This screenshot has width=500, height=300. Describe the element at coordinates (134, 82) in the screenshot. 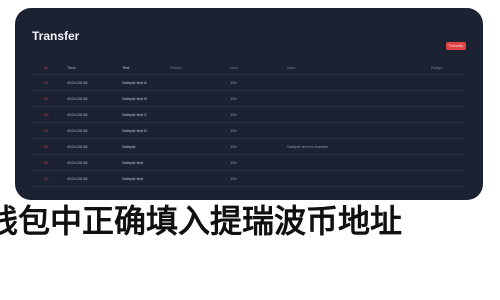

I see `row-text: Sample text A` at that location.